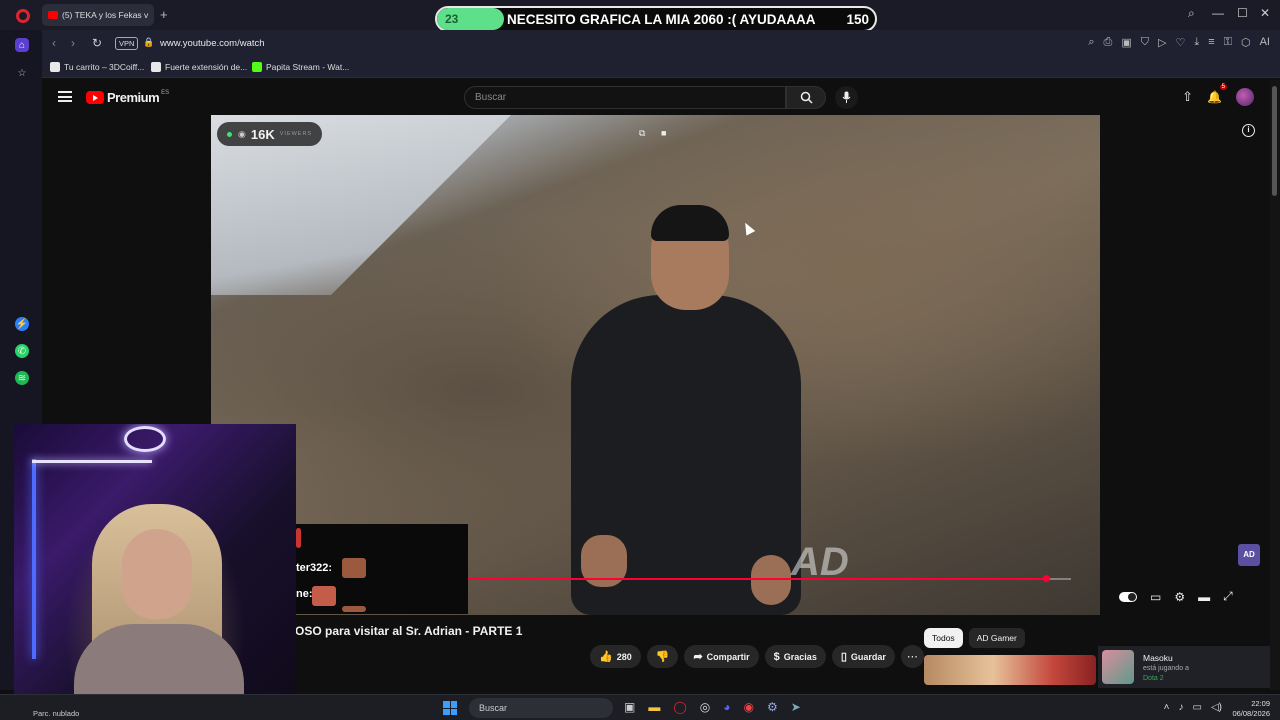 The image size is (1280, 720). What do you see at coordinates (863, 656) in the screenshot?
I see `save-button: ▯ Guardar` at bounding box center [863, 656].